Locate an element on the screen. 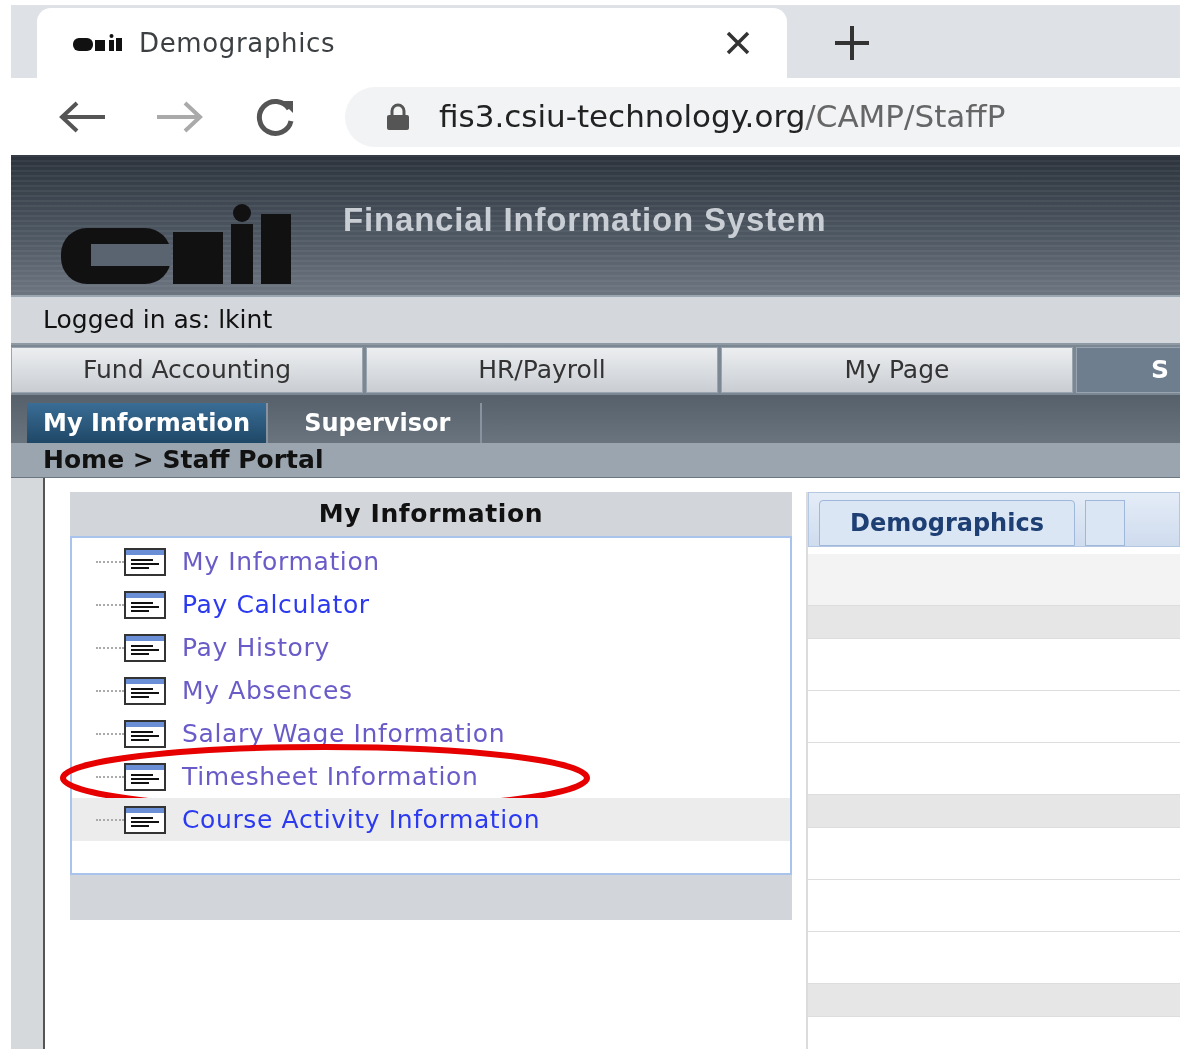 The image size is (1180, 1049). panel-title: My Information is located at coordinates (431, 514).